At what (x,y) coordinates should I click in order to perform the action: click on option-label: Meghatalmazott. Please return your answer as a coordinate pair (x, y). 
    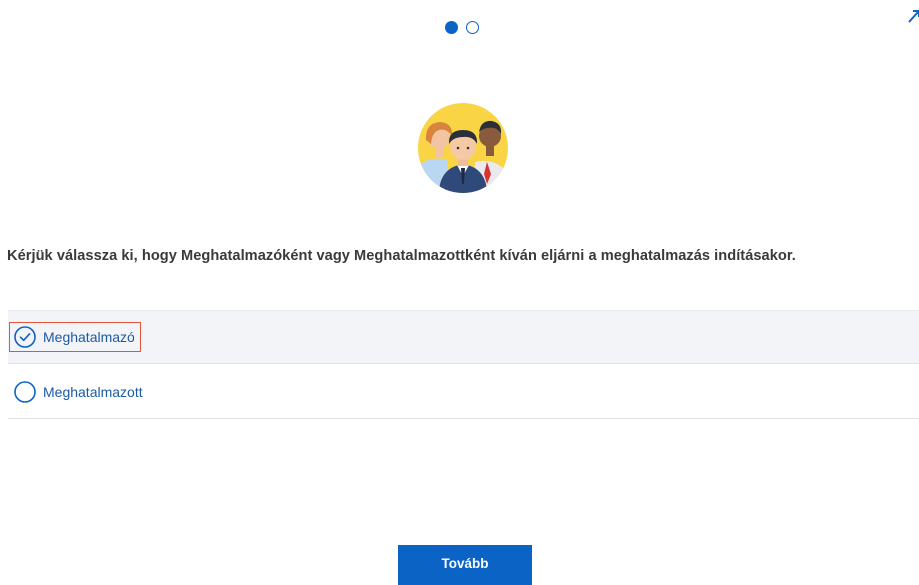
    Looking at the image, I should click on (93, 391).